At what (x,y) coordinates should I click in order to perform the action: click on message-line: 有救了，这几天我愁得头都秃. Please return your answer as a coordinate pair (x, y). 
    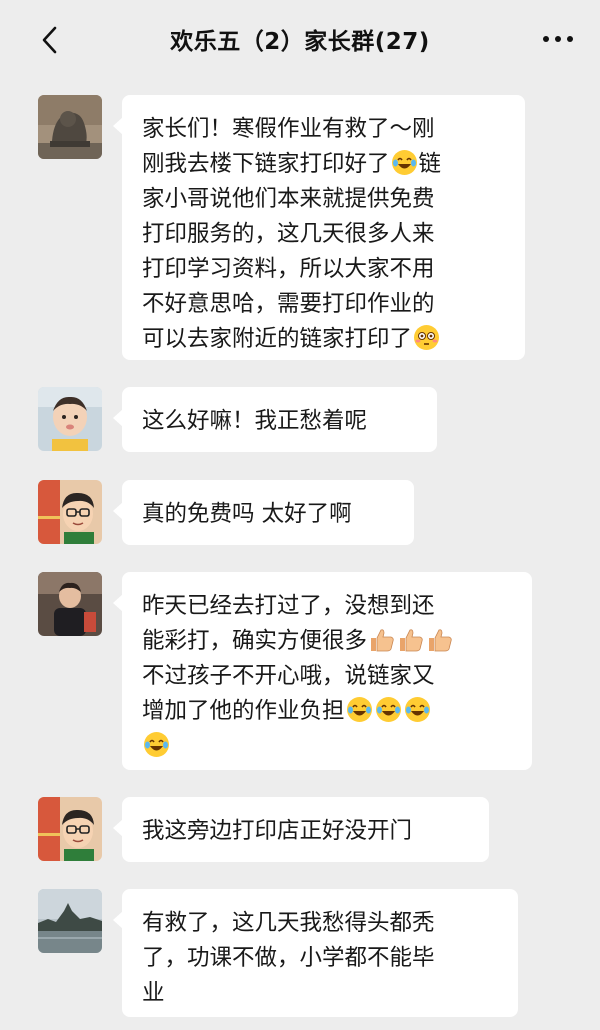
    Looking at the image, I should click on (288, 923).